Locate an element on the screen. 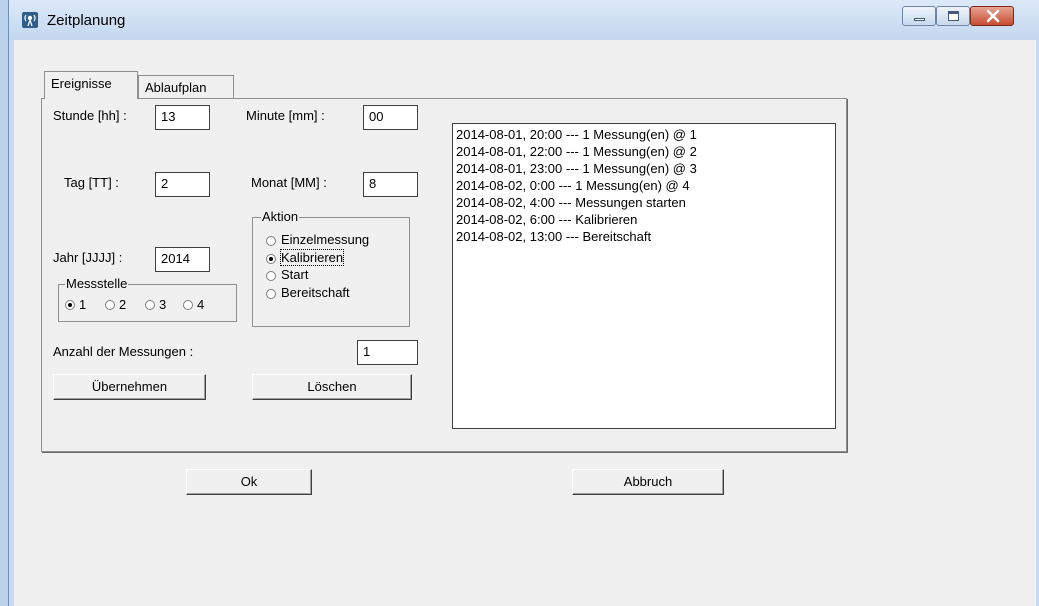 The width and height of the screenshot is (1039, 606). maximize-button is located at coordinates (953, 16).